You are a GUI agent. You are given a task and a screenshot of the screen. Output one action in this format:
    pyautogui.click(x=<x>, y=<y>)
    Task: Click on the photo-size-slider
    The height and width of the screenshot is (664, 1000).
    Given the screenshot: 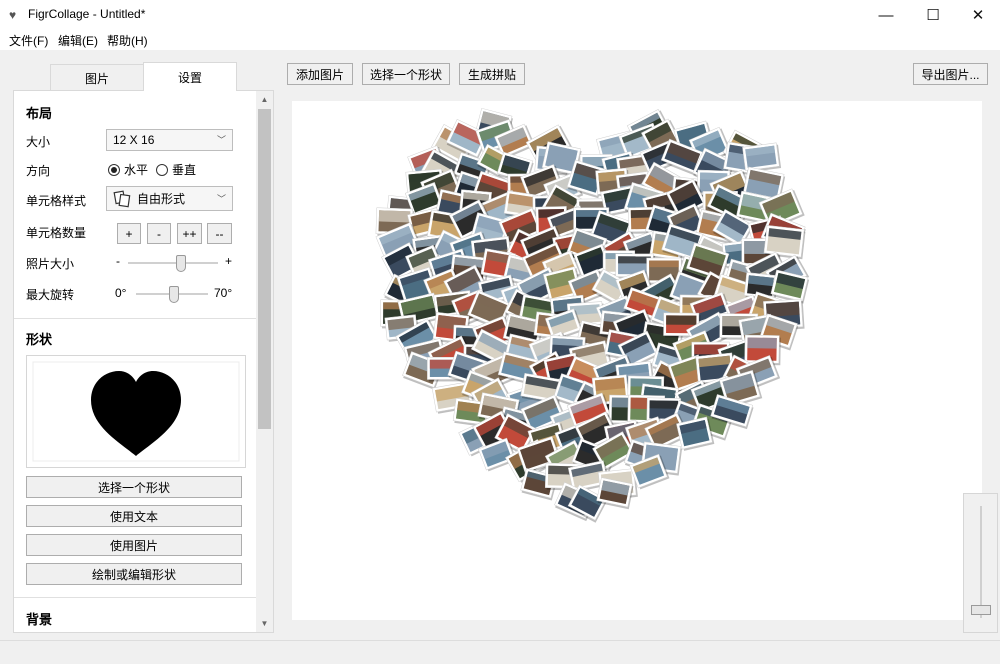 What is the action you would take?
    pyautogui.click(x=173, y=263)
    